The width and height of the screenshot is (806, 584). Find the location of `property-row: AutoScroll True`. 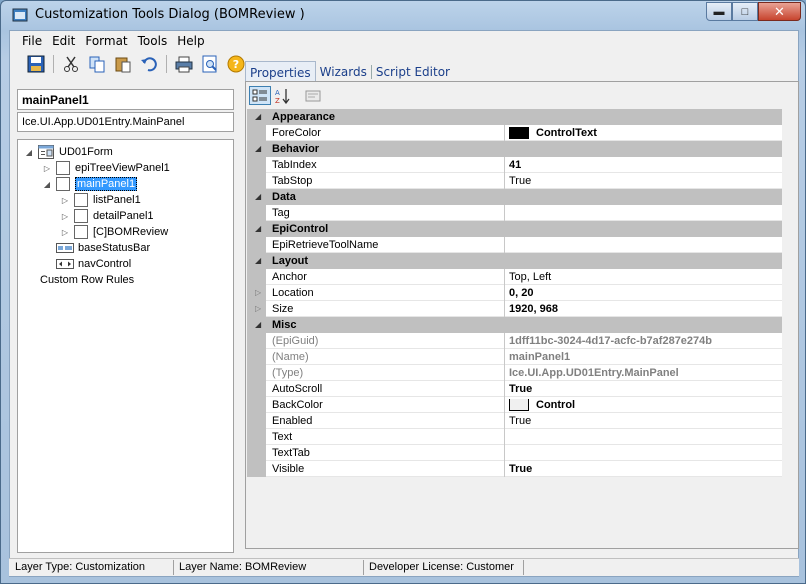

property-row: AutoScroll True is located at coordinates (514, 389).